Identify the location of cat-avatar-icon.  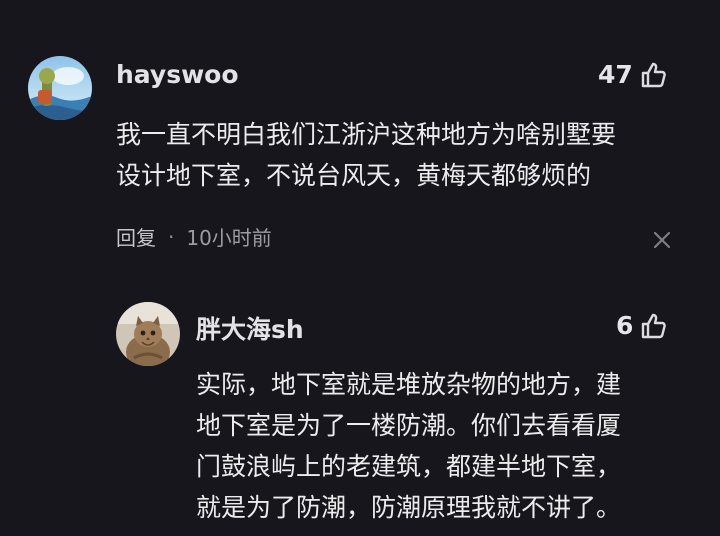
(148, 334).